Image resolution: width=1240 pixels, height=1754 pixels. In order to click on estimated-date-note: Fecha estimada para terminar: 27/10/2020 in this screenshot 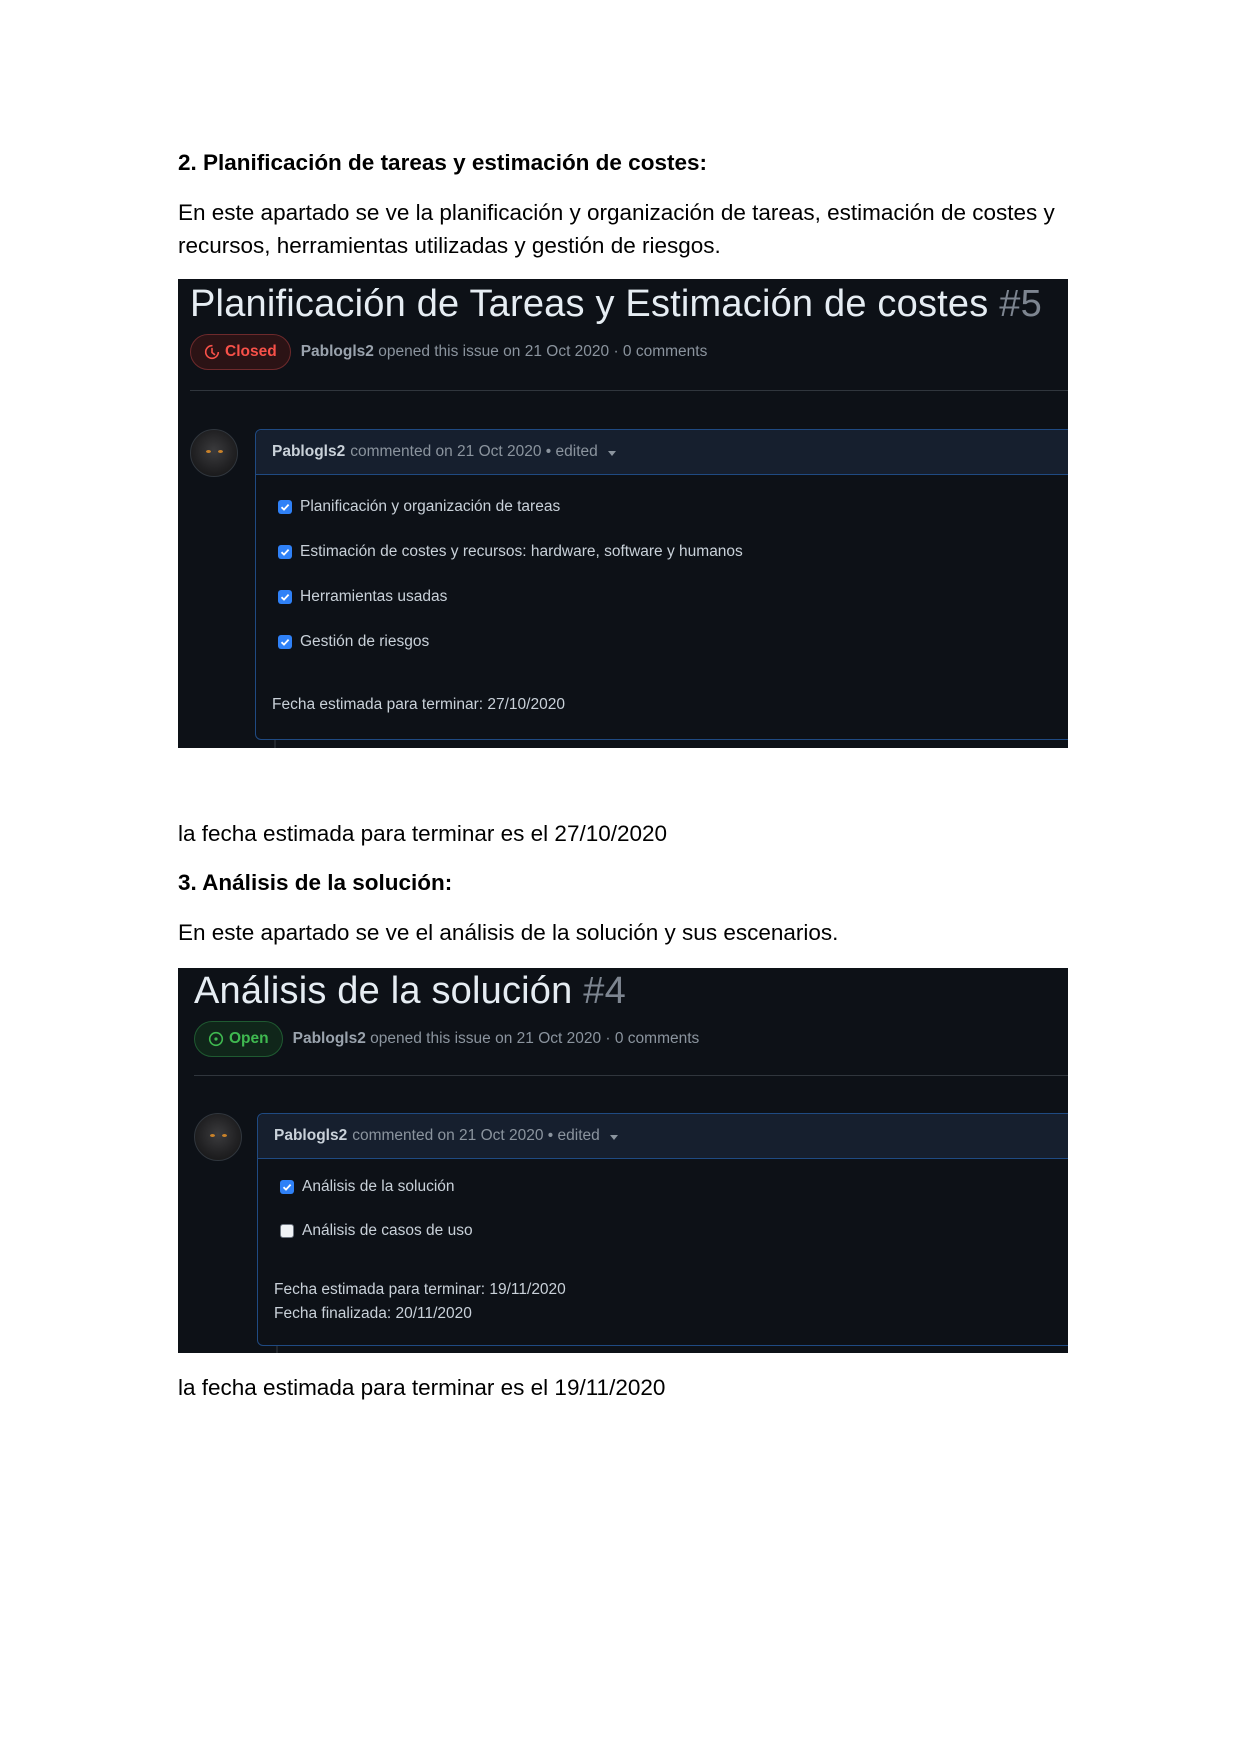, I will do `click(418, 704)`.